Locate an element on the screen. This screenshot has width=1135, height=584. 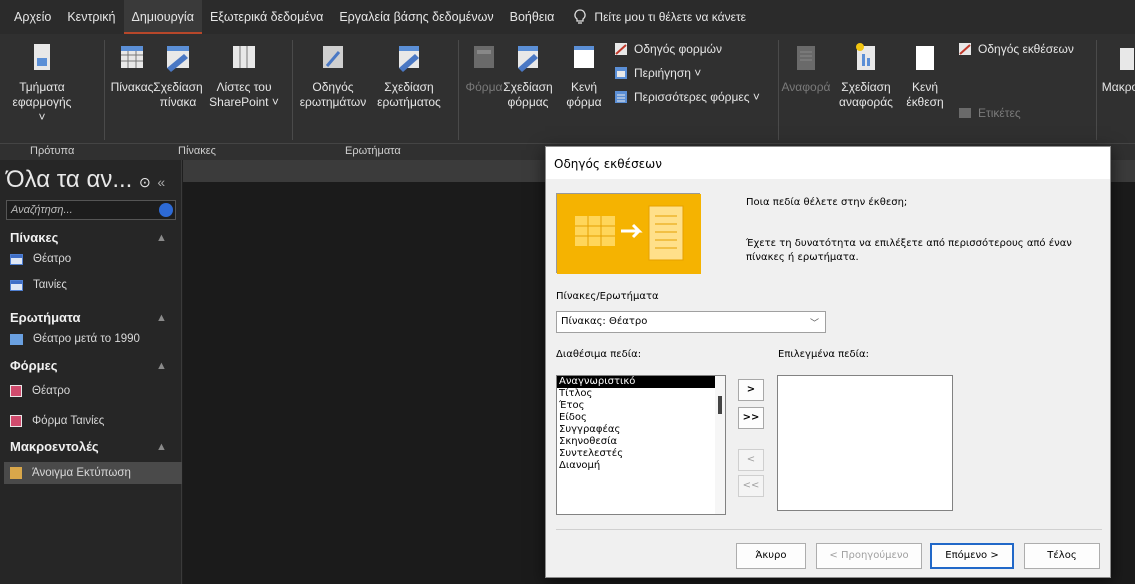
chevron-down-icon: ﹀ is located at coordinates (814, 322).